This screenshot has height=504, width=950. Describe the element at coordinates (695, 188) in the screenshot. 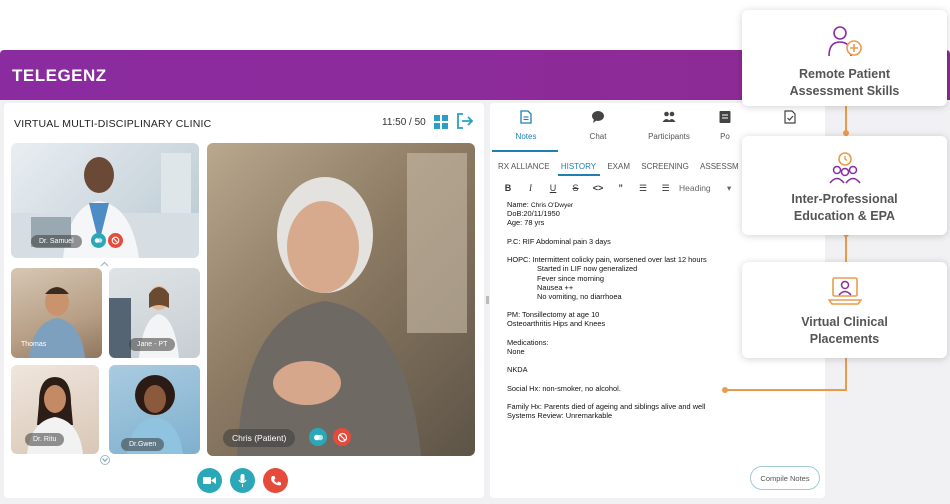

I see `heading-select-value: Heading` at that location.